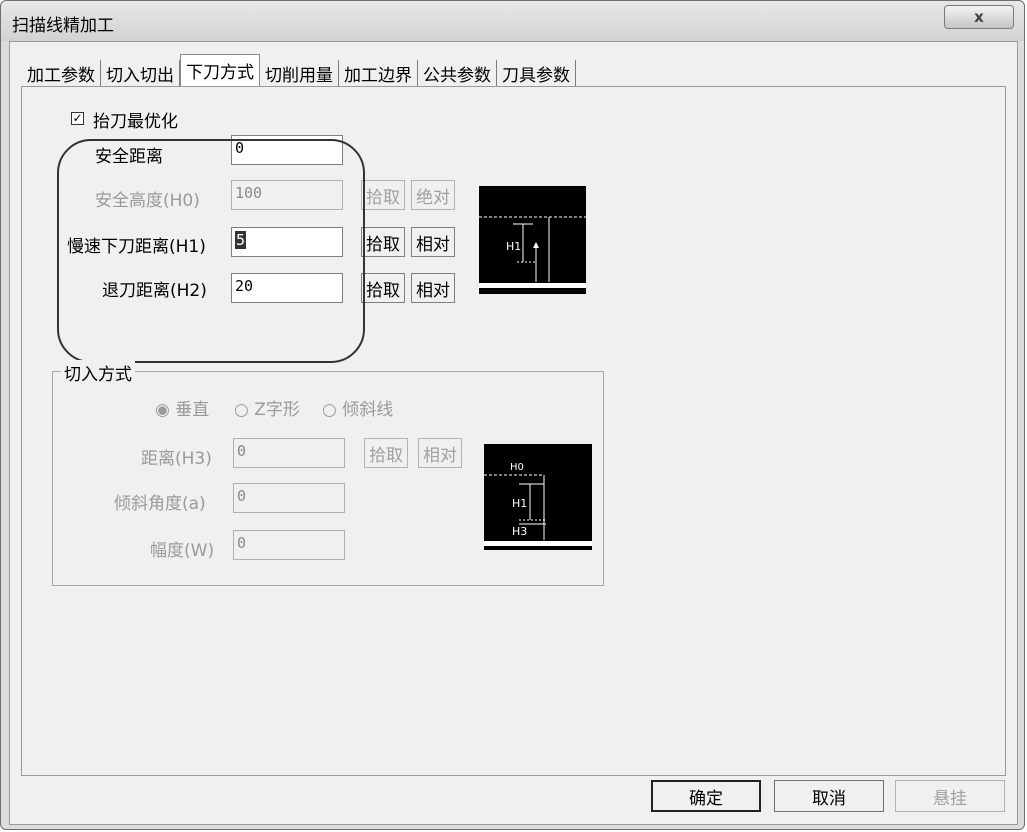  What do you see at coordinates (512, 21) in the screenshot?
I see `title-bar: 扫描线精加工 x` at bounding box center [512, 21].